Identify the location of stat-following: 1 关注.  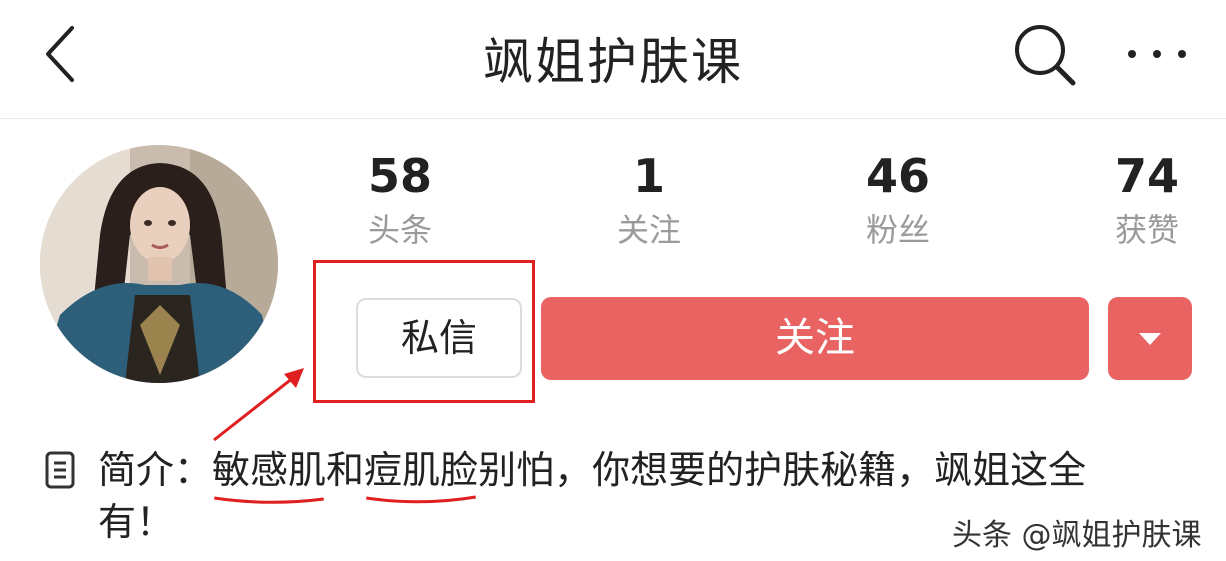
(649, 199).